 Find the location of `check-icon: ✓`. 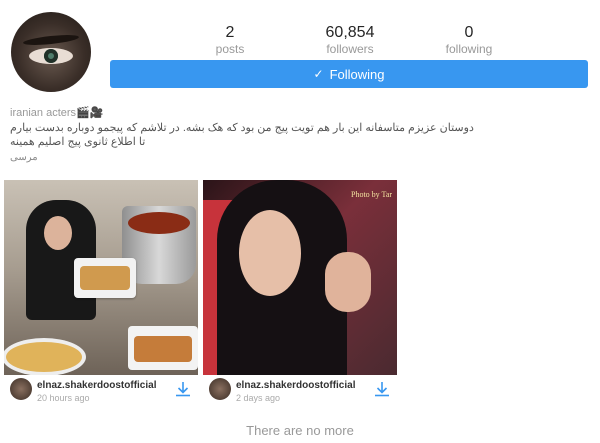

check-icon: ✓ is located at coordinates (318, 74).